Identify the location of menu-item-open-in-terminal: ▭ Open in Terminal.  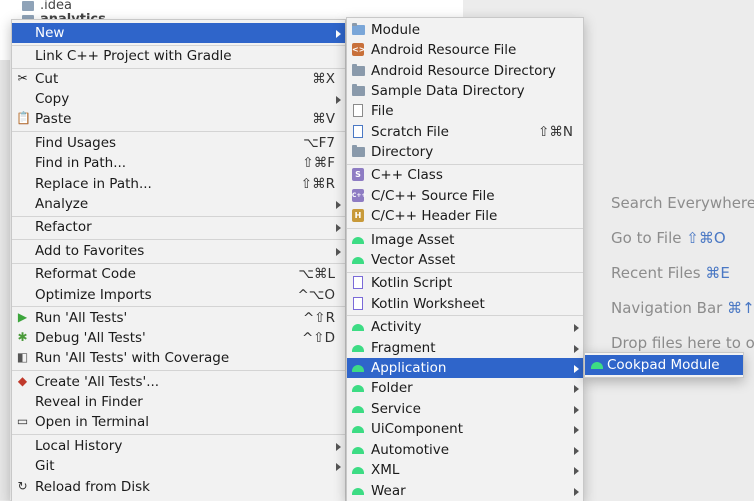
(178, 422).